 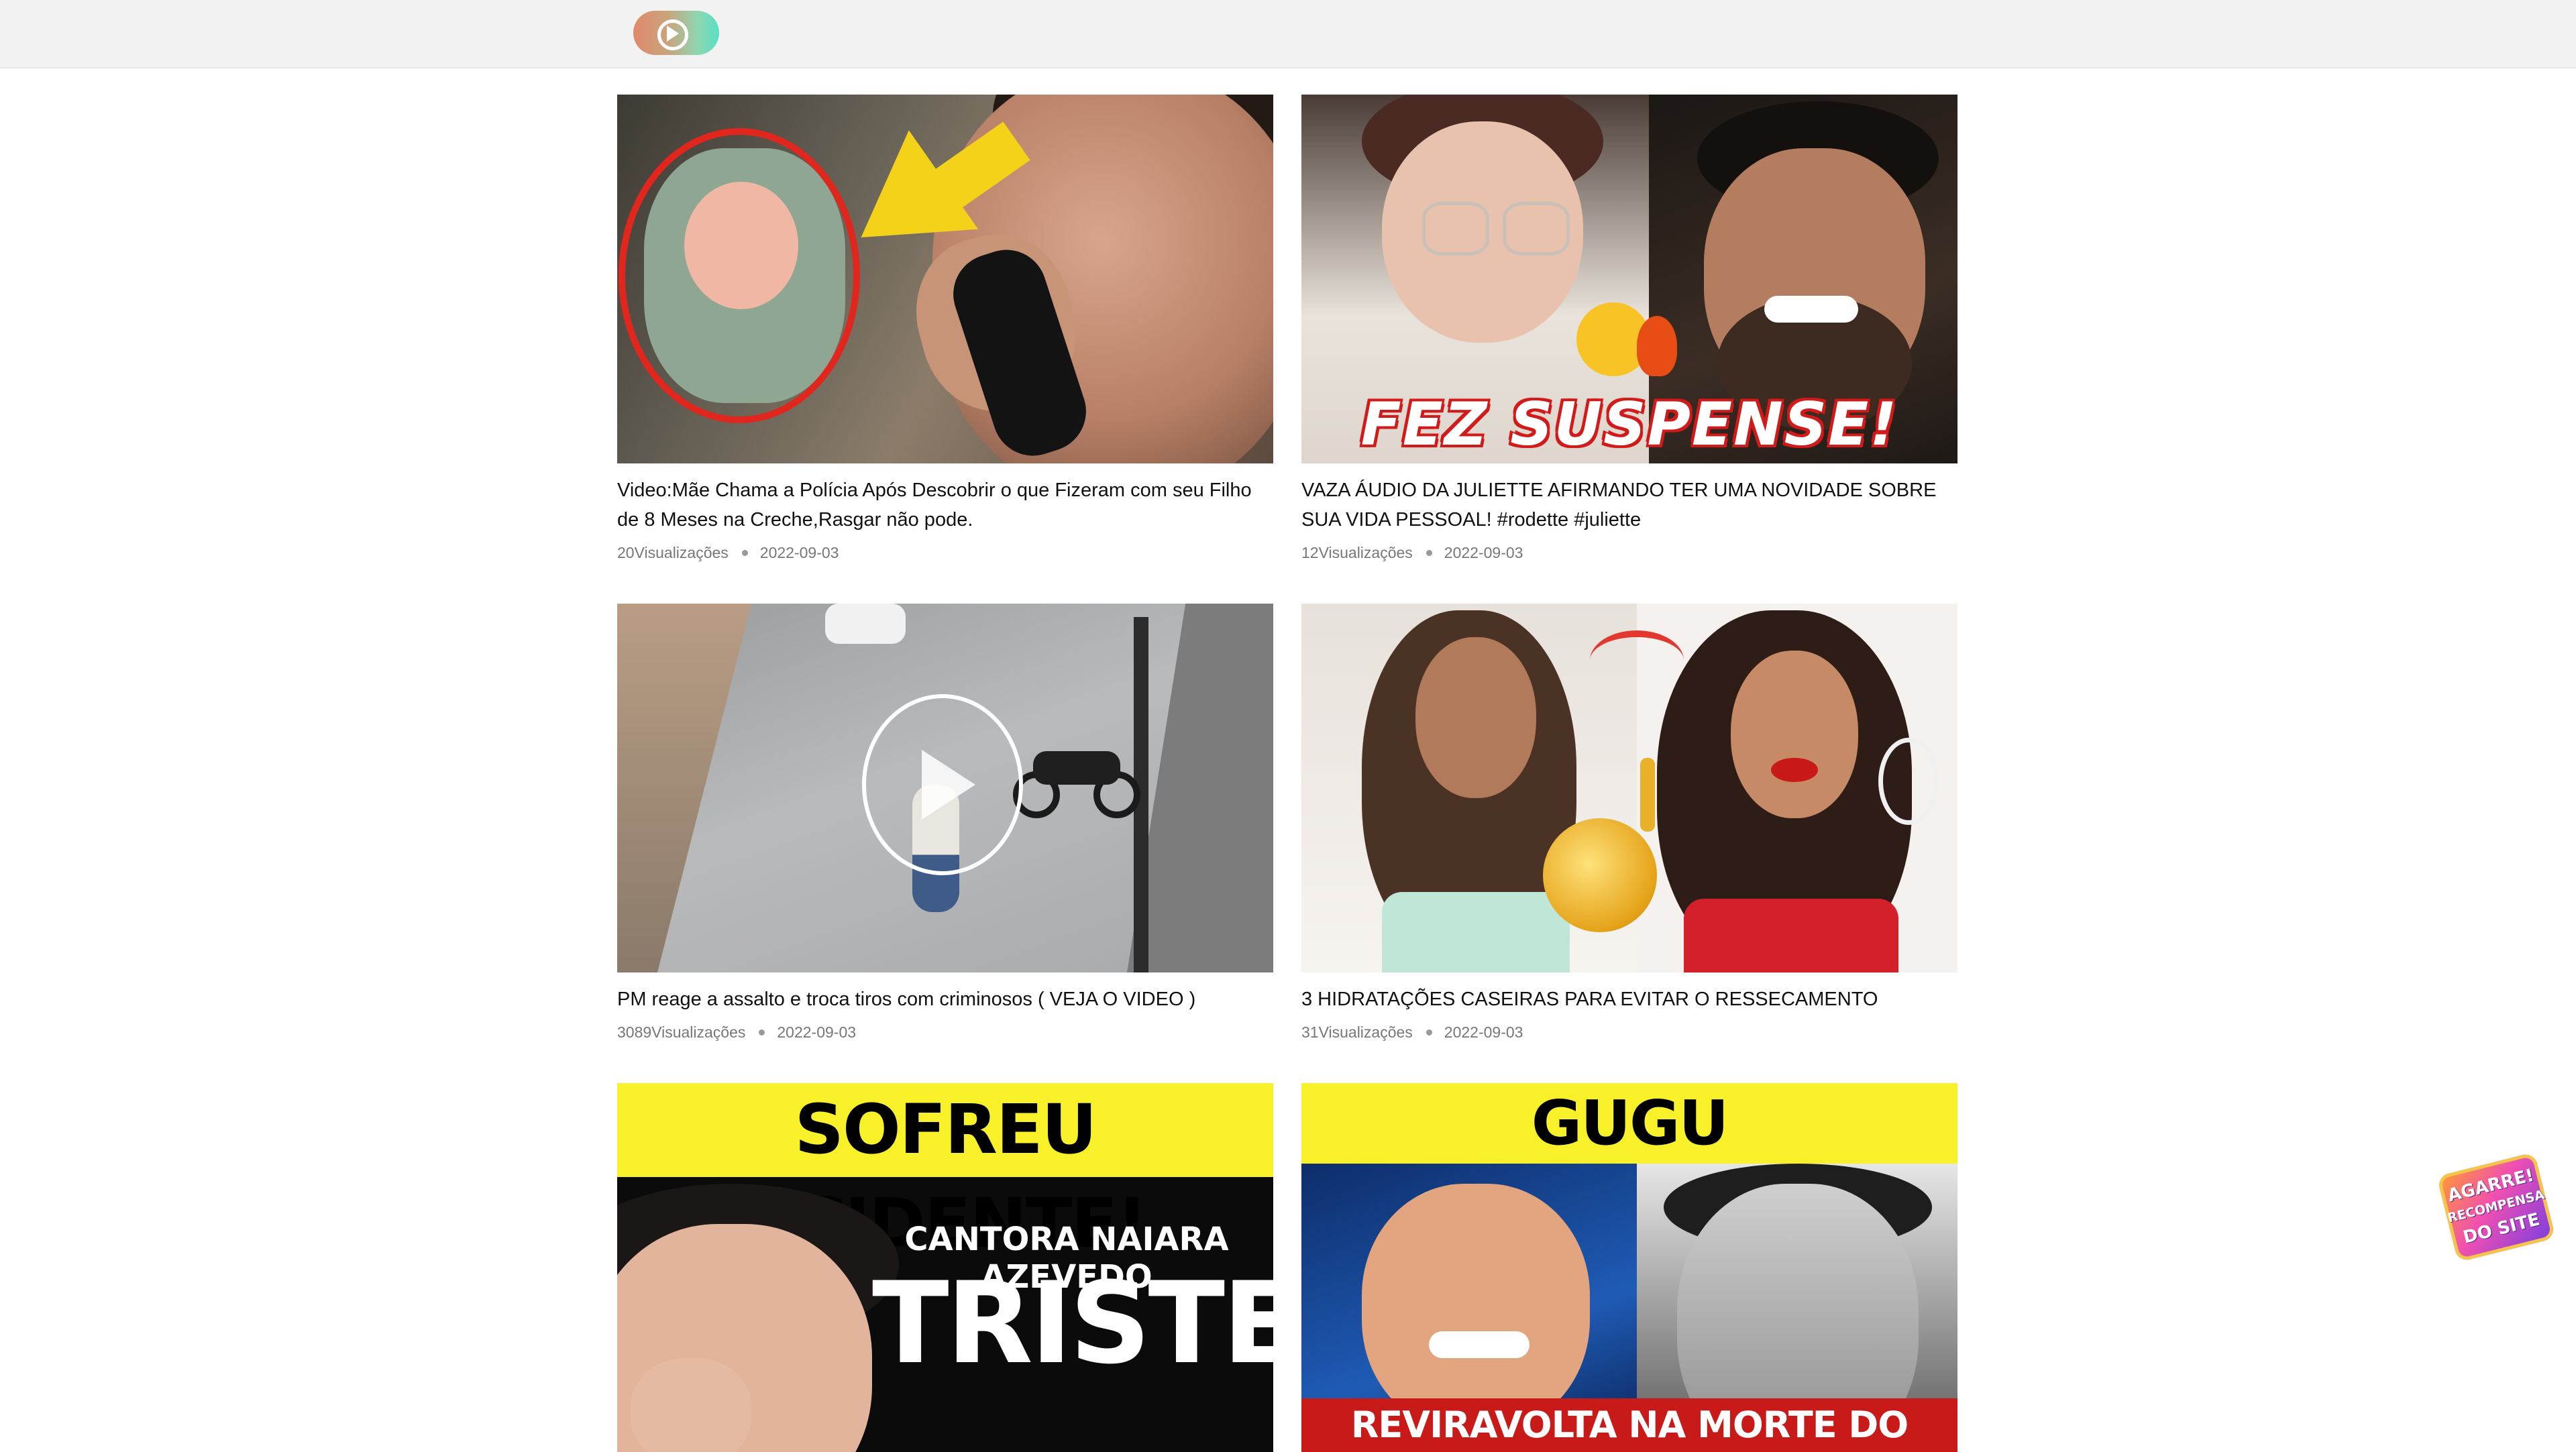 What do you see at coordinates (1629, 553) in the screenshot?
I see `video-meta: 12Visualizações 2022-09-03` at bounding box center [1629, 553].